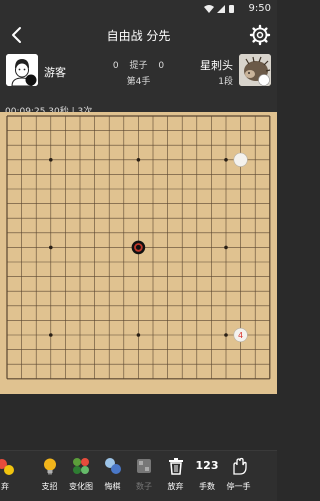  I want to click on title-bar: 自由战 分先, so click(138, 35).